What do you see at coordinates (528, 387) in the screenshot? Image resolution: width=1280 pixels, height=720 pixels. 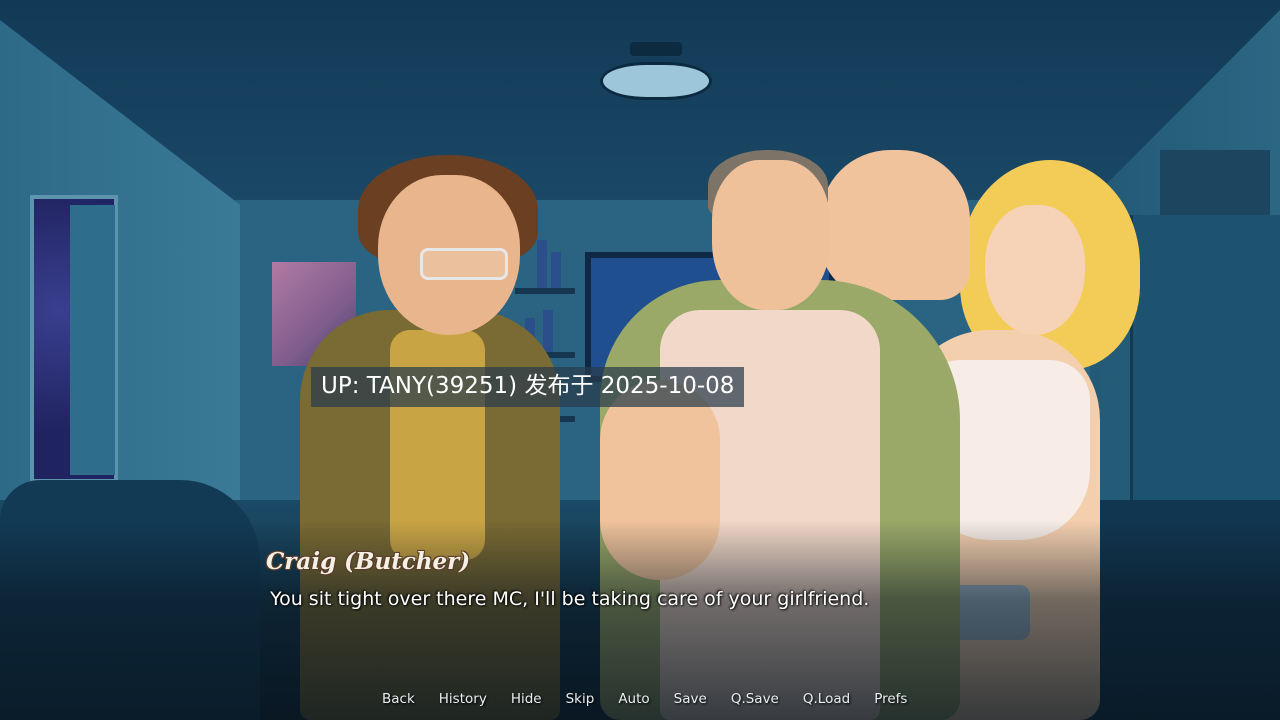 I see `uploader-watermark: UP: TANY(39251) 发布于 2025-10-08` at bounding box center [528, 387].